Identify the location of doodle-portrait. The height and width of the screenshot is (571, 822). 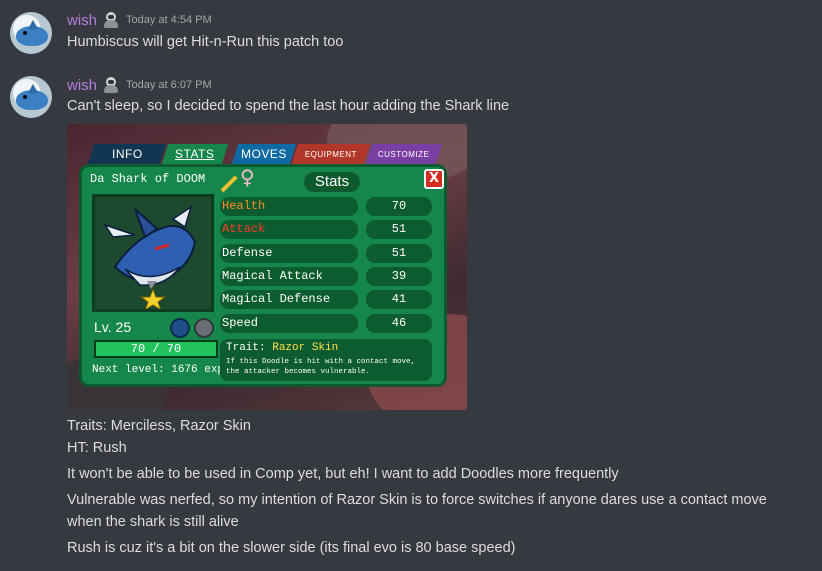
(153, 253).